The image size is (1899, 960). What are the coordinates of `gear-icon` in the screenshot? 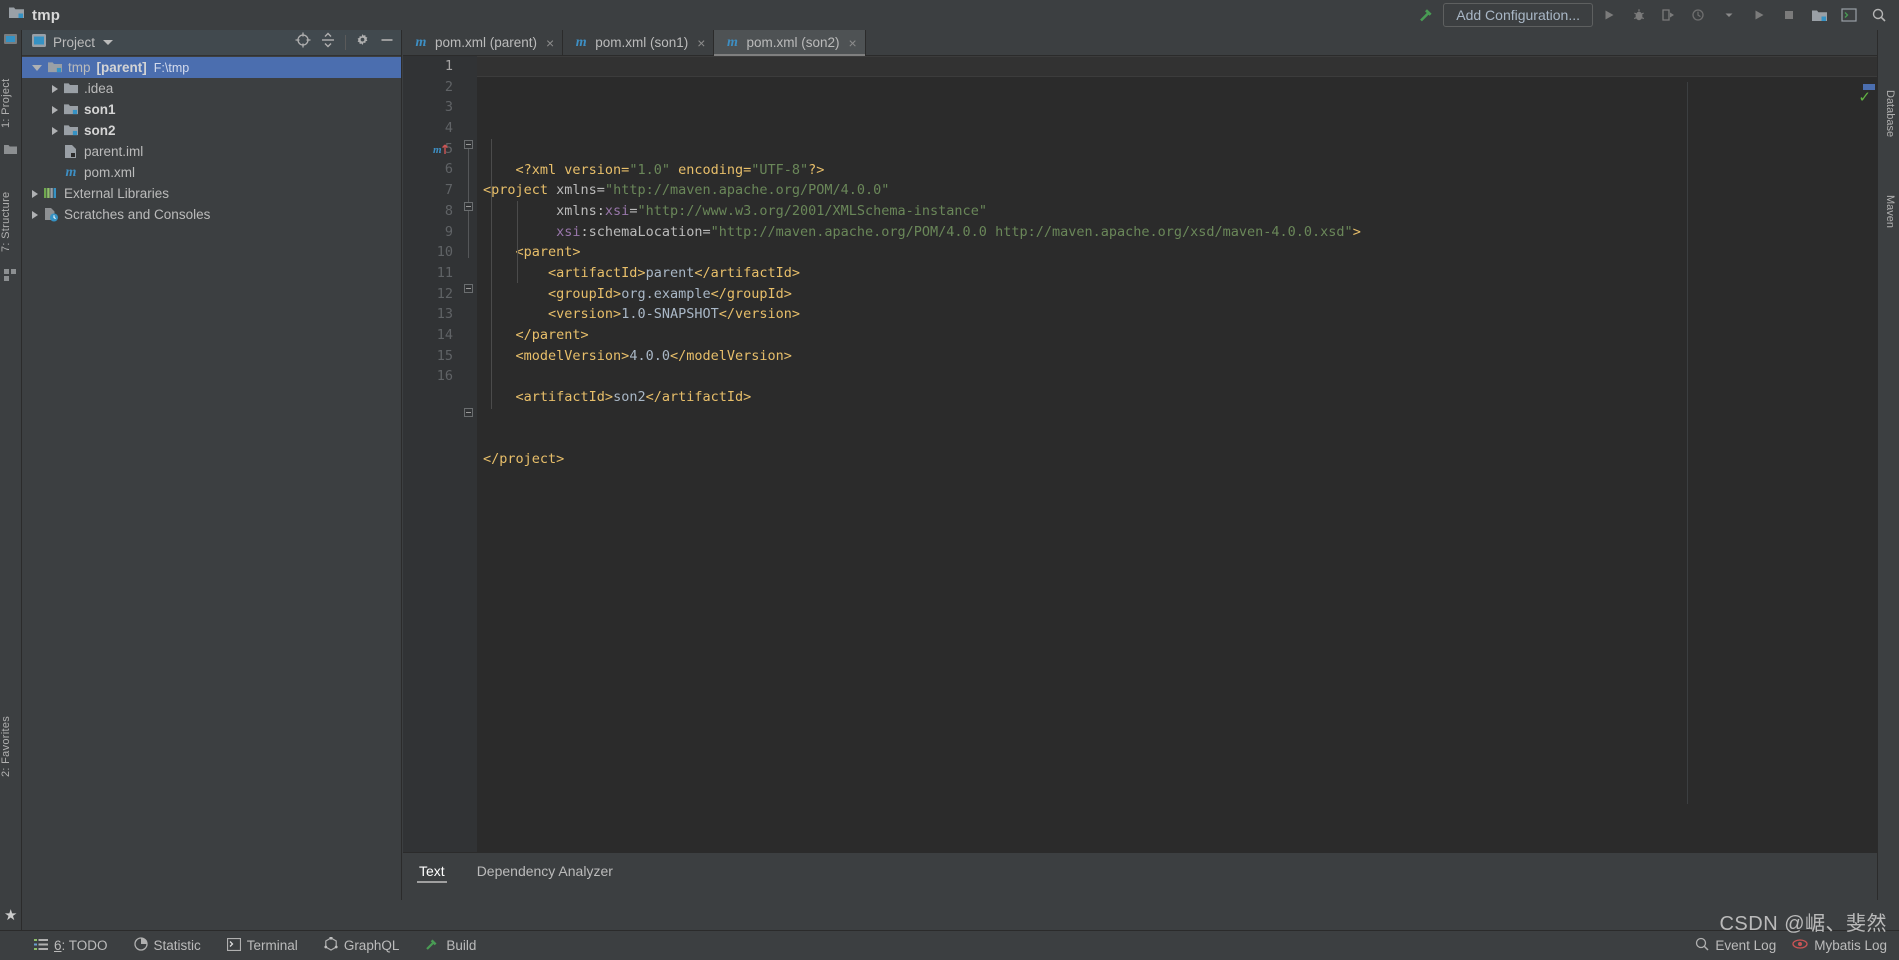 It's located at (362, 43).